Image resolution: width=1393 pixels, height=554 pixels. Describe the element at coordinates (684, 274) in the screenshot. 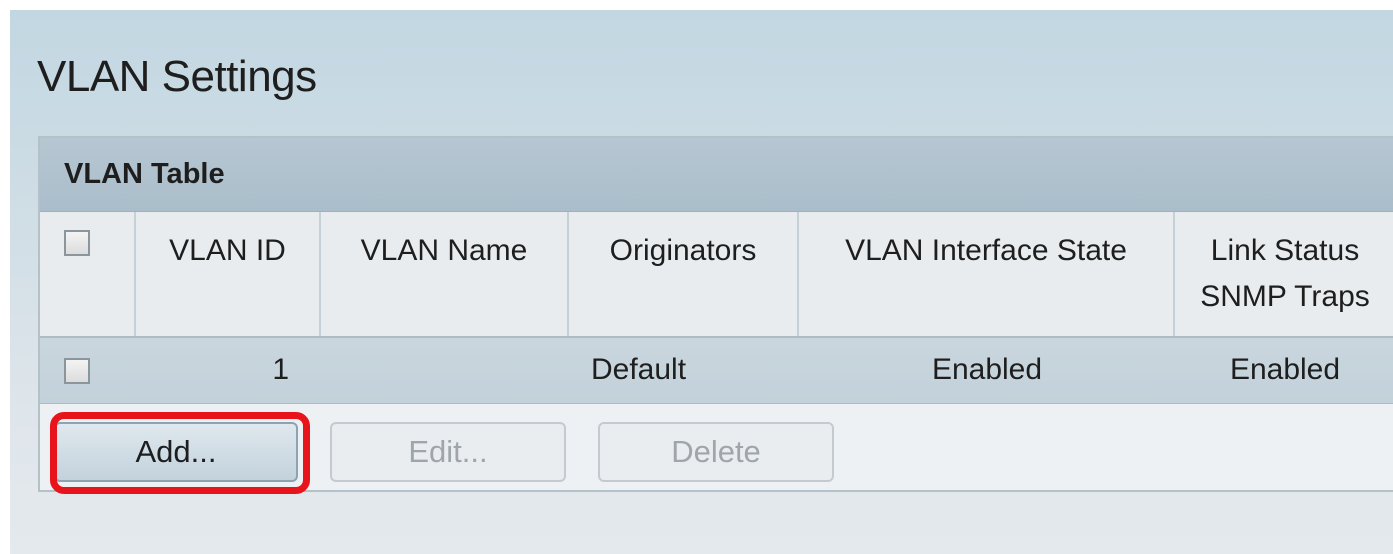

I see `header-originators: Originators` at that location.